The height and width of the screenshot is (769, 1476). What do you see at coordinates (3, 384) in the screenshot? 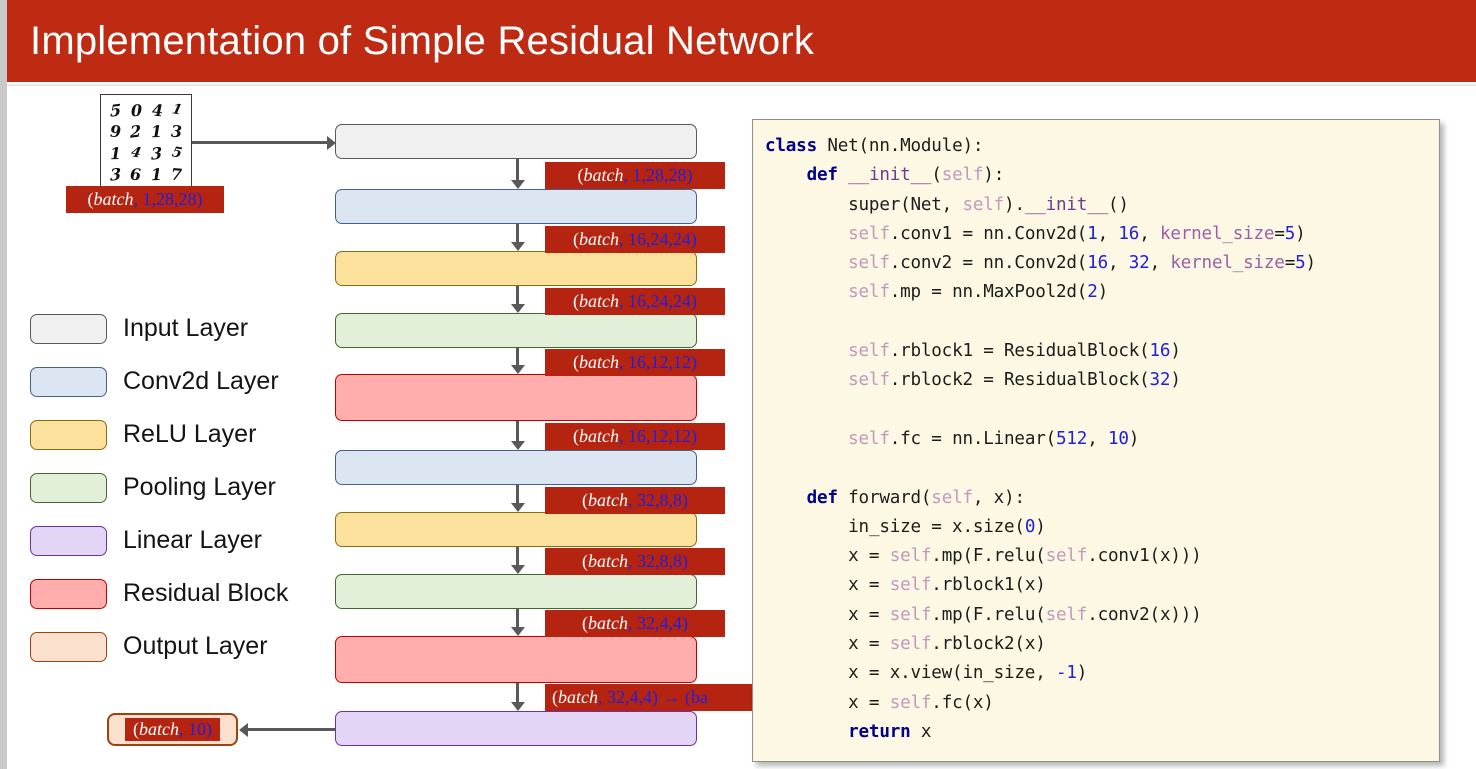
I see `left-edge-rail` at bounding box center [3, 384].